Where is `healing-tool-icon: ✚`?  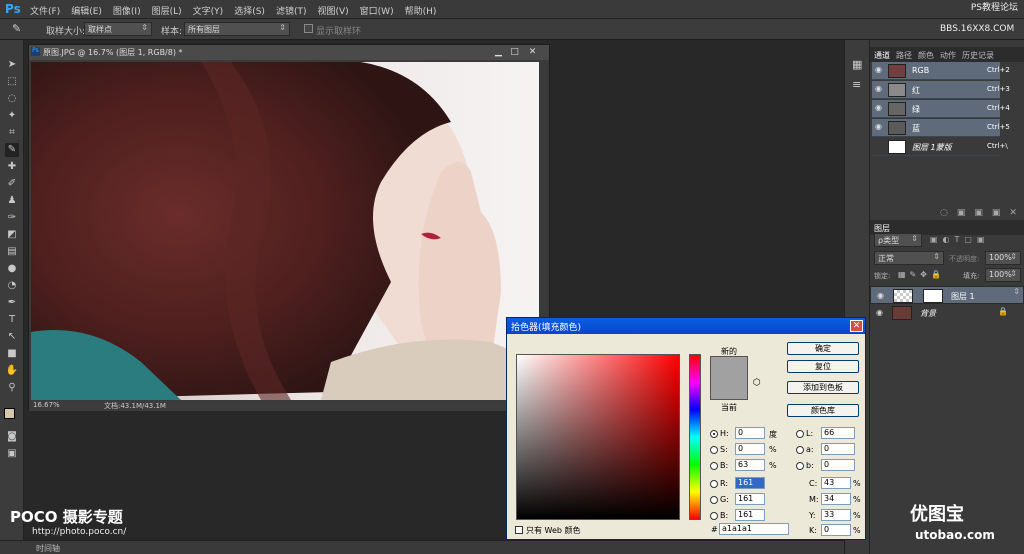
healing-tool-icon: ✚ is located at coordinates (12, 167).